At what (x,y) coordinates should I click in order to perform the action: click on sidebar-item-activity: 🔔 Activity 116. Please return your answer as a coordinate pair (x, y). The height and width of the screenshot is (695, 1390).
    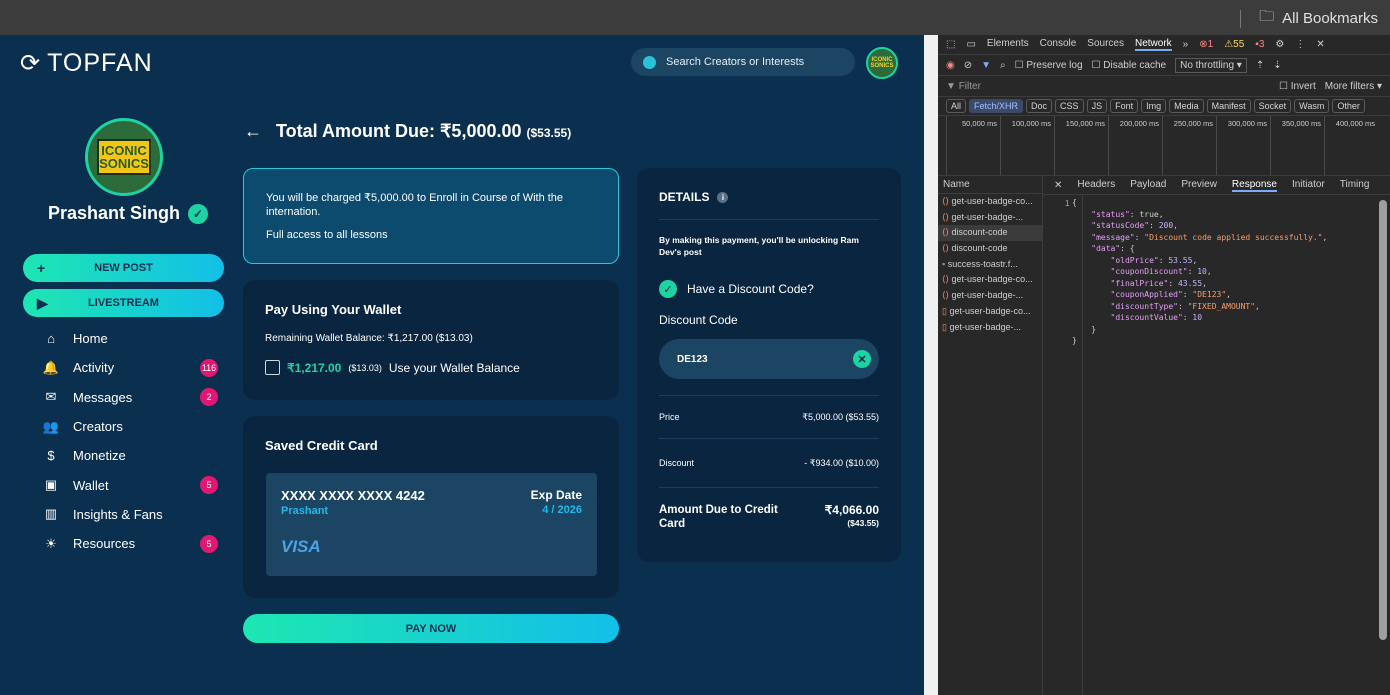
    Looking at the image, I should click on (132, 367).